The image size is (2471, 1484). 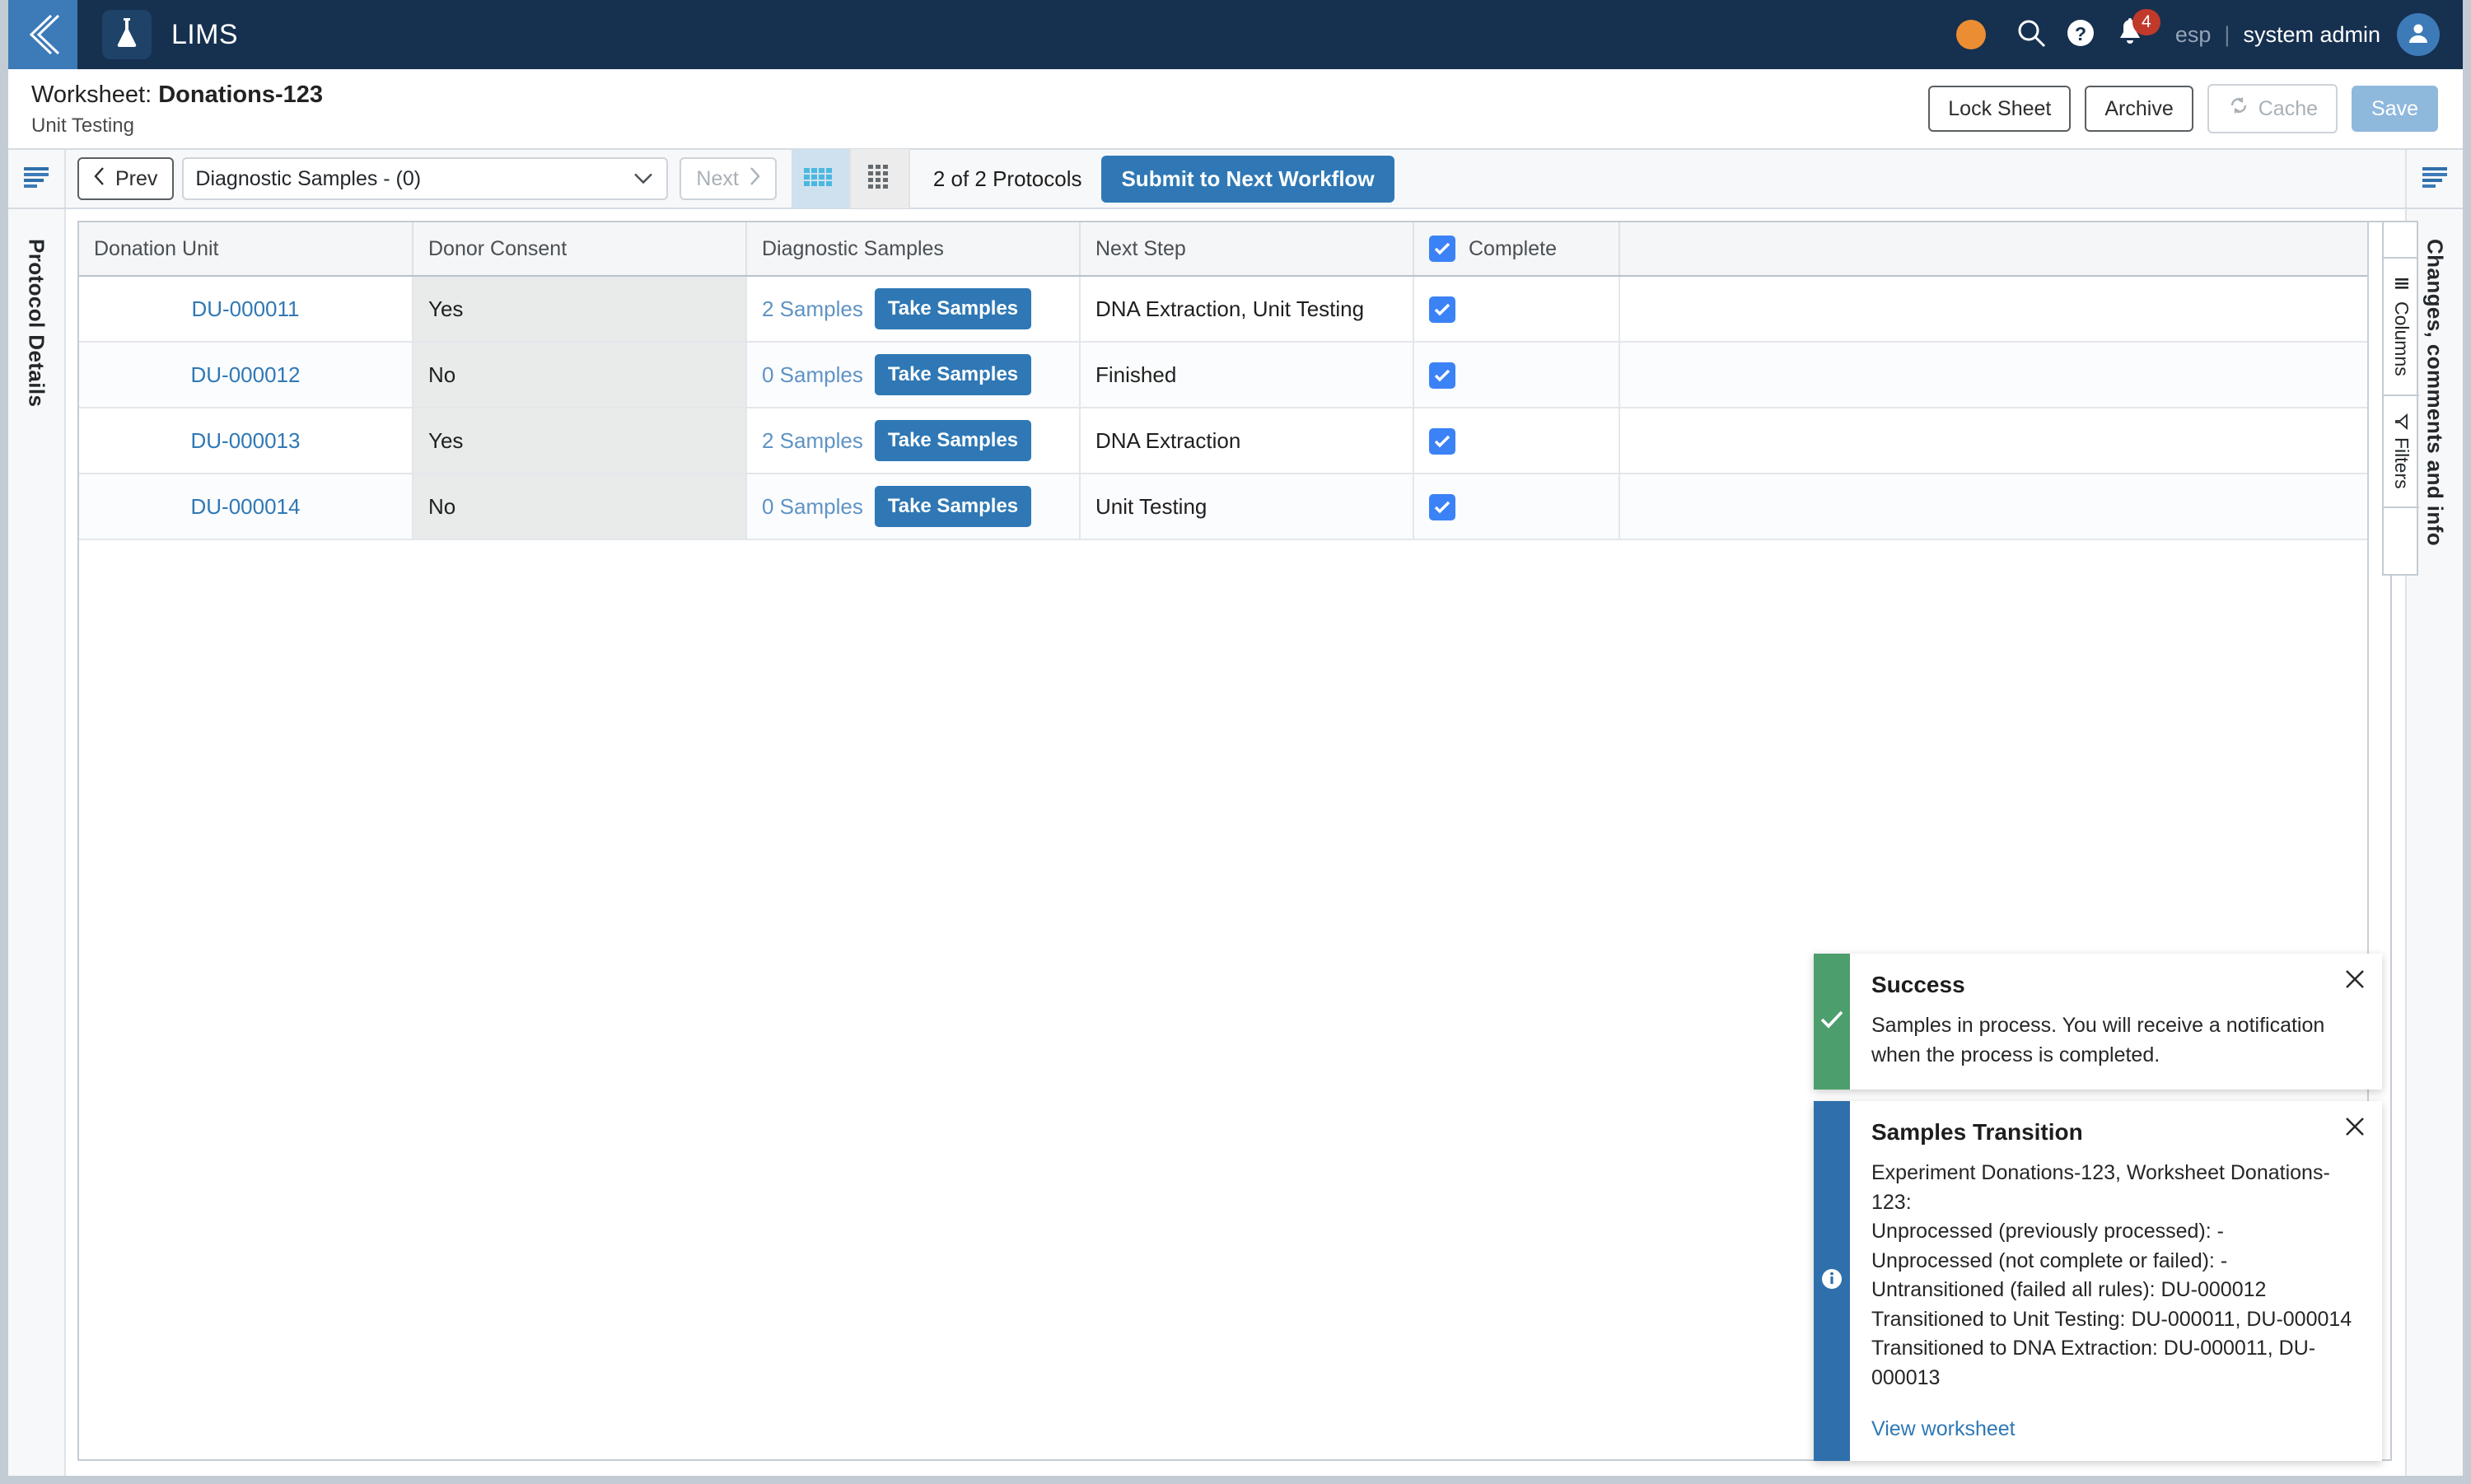 I want to click on donation-unit-link: DU-000011, so click(x=245, y=308).